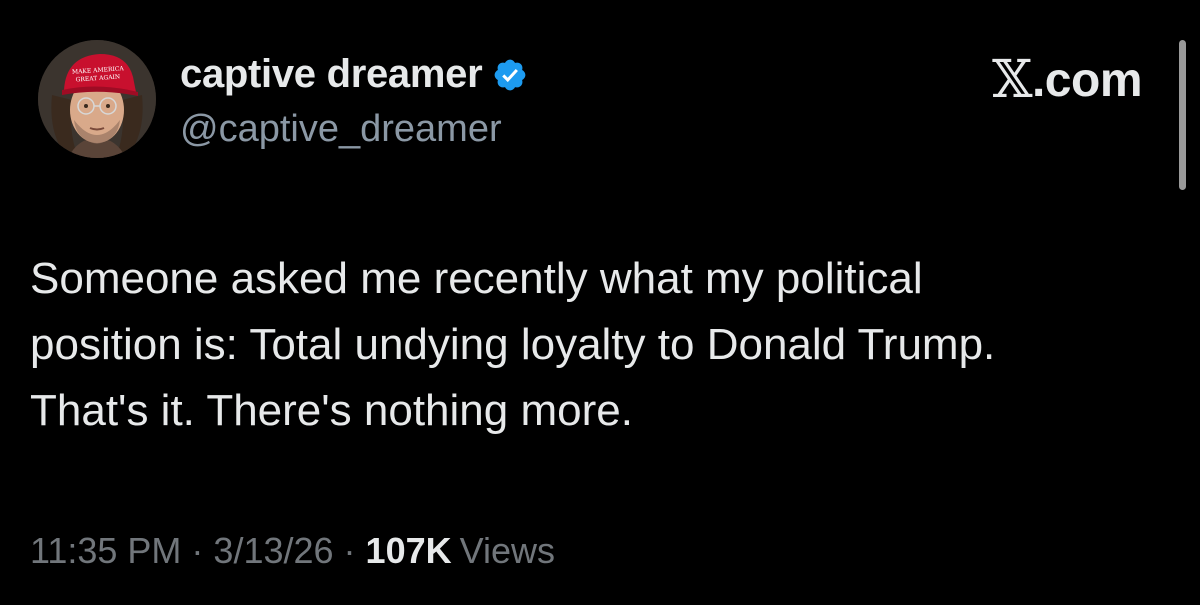  What do you see at coordinates (1182, 115) in the screenshot?
I see `scrollbar` at bounding box center [1182, 115].